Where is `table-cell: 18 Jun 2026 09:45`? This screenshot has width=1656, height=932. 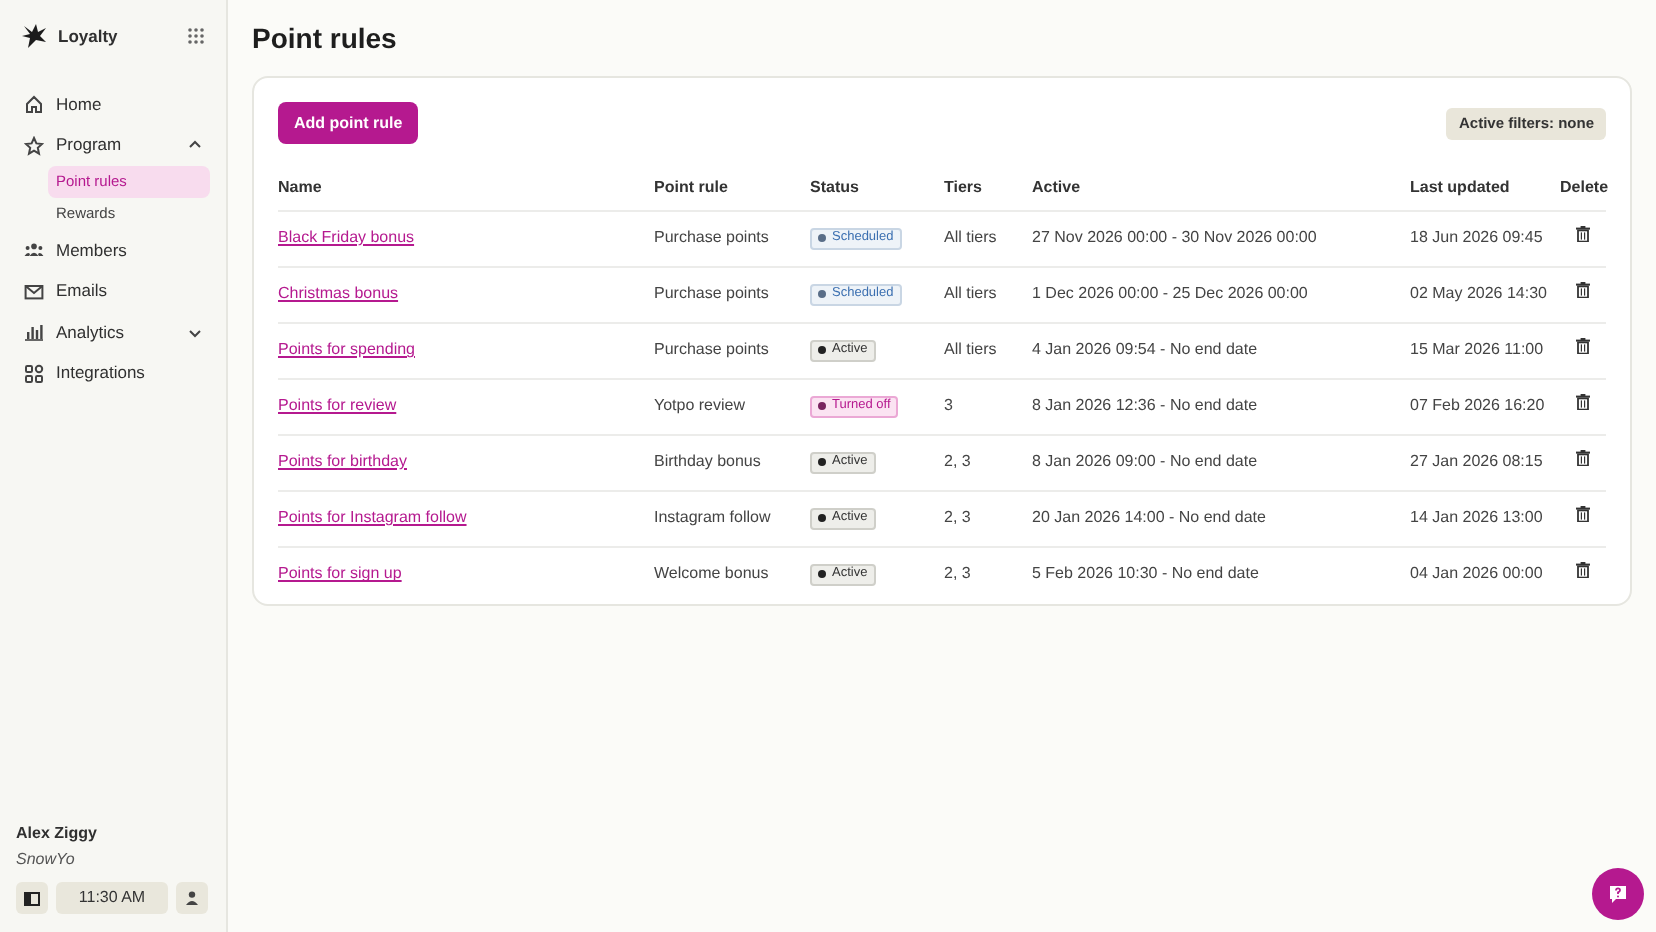
table-cell: 18 Jun 2026 09:45 is located at coordinates (1485, 238).